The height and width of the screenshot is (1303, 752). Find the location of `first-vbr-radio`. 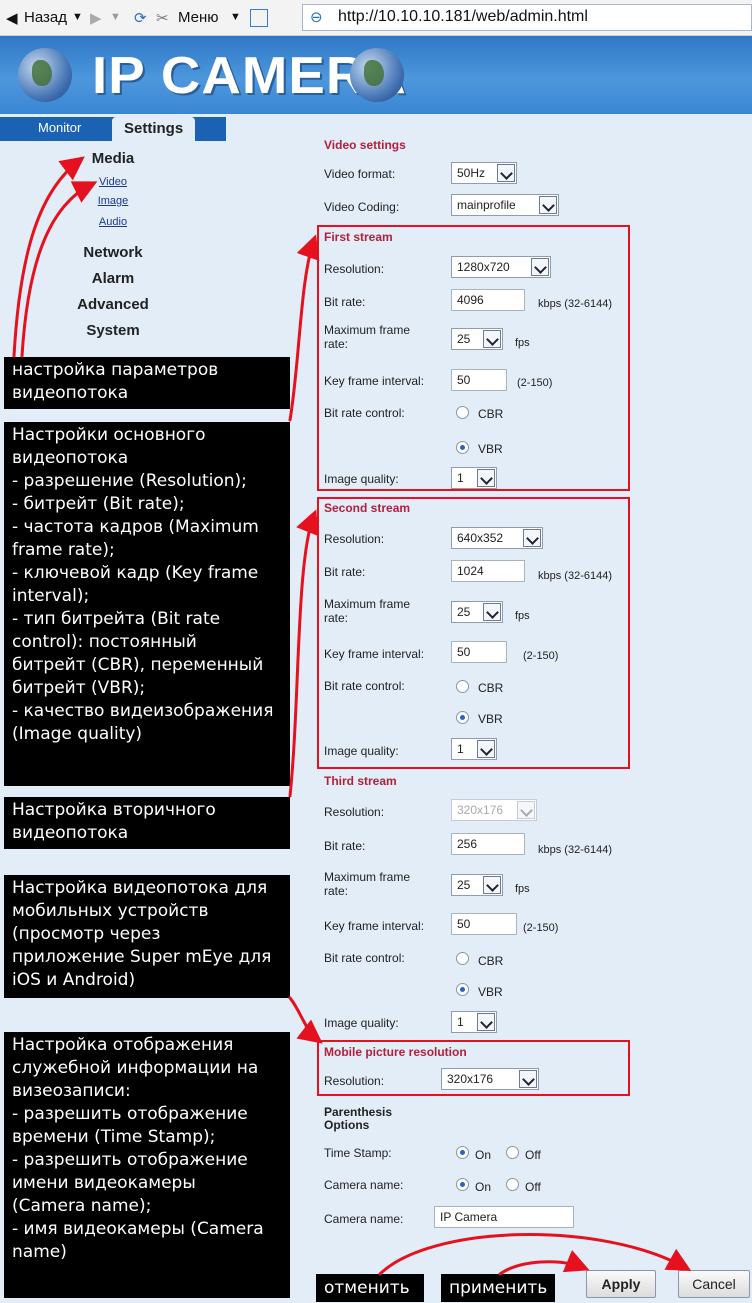

first-vbr-radio is located at coordinates (462, 447).